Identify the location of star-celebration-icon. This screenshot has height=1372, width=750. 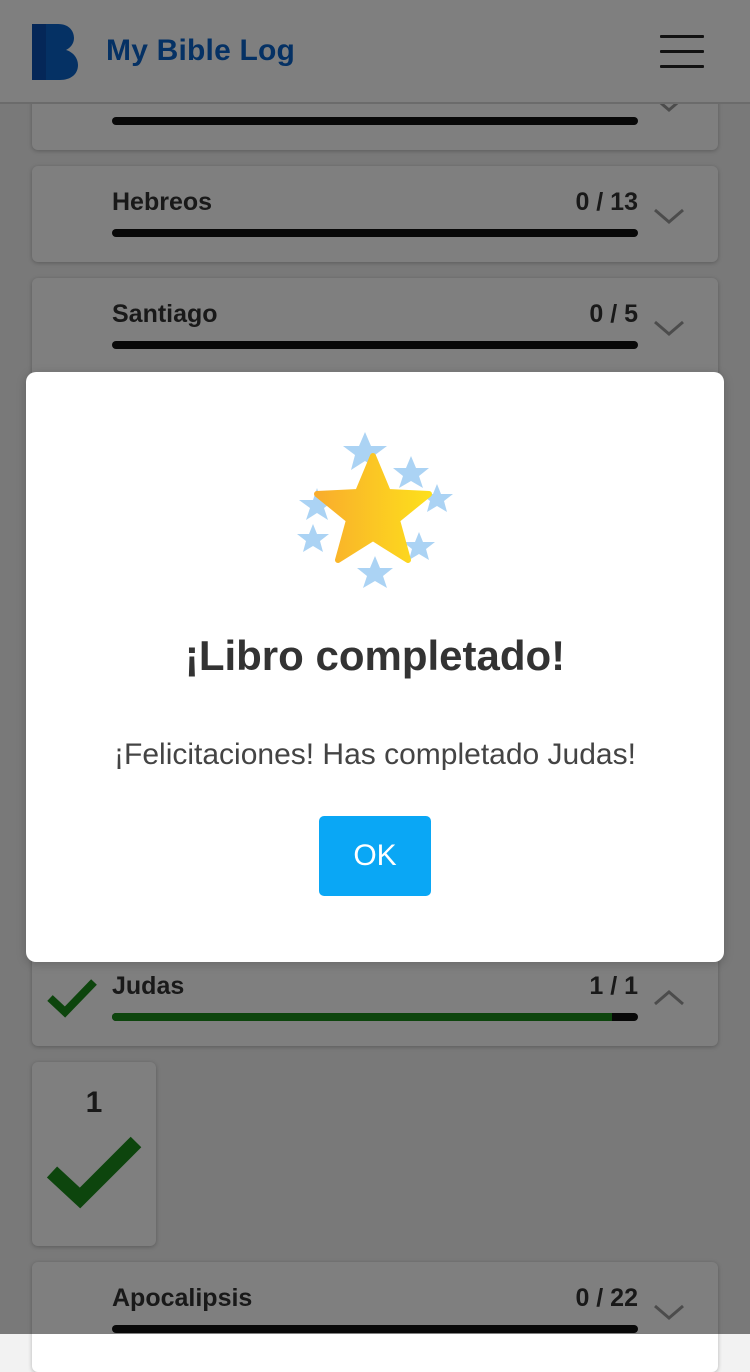
(375, 510).